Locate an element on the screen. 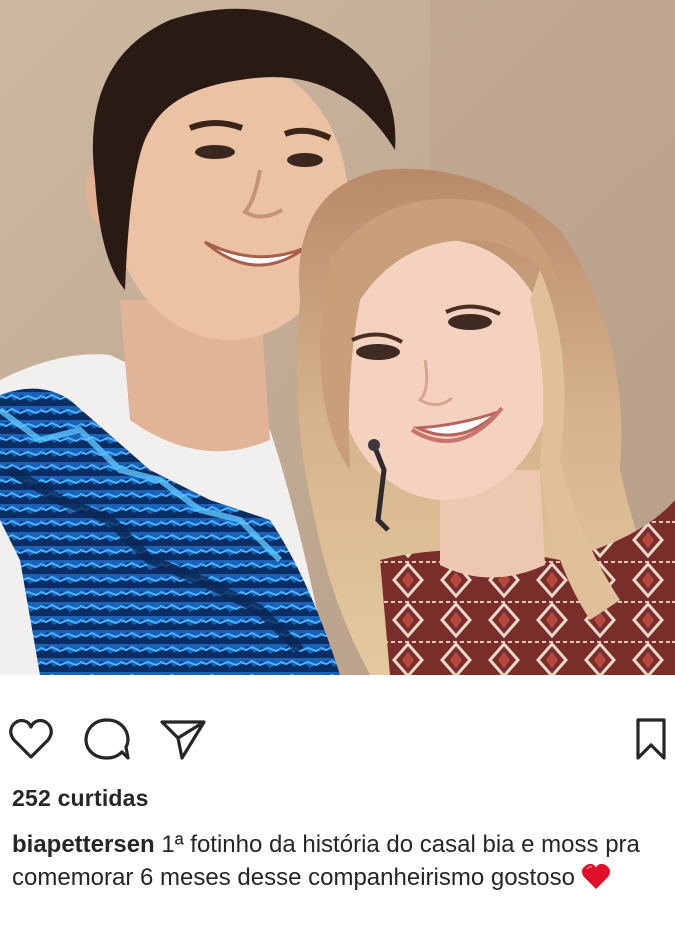 The width and height of the screenshot is (675, 929). heart-outline-icon is located at coordinates (31, 739).